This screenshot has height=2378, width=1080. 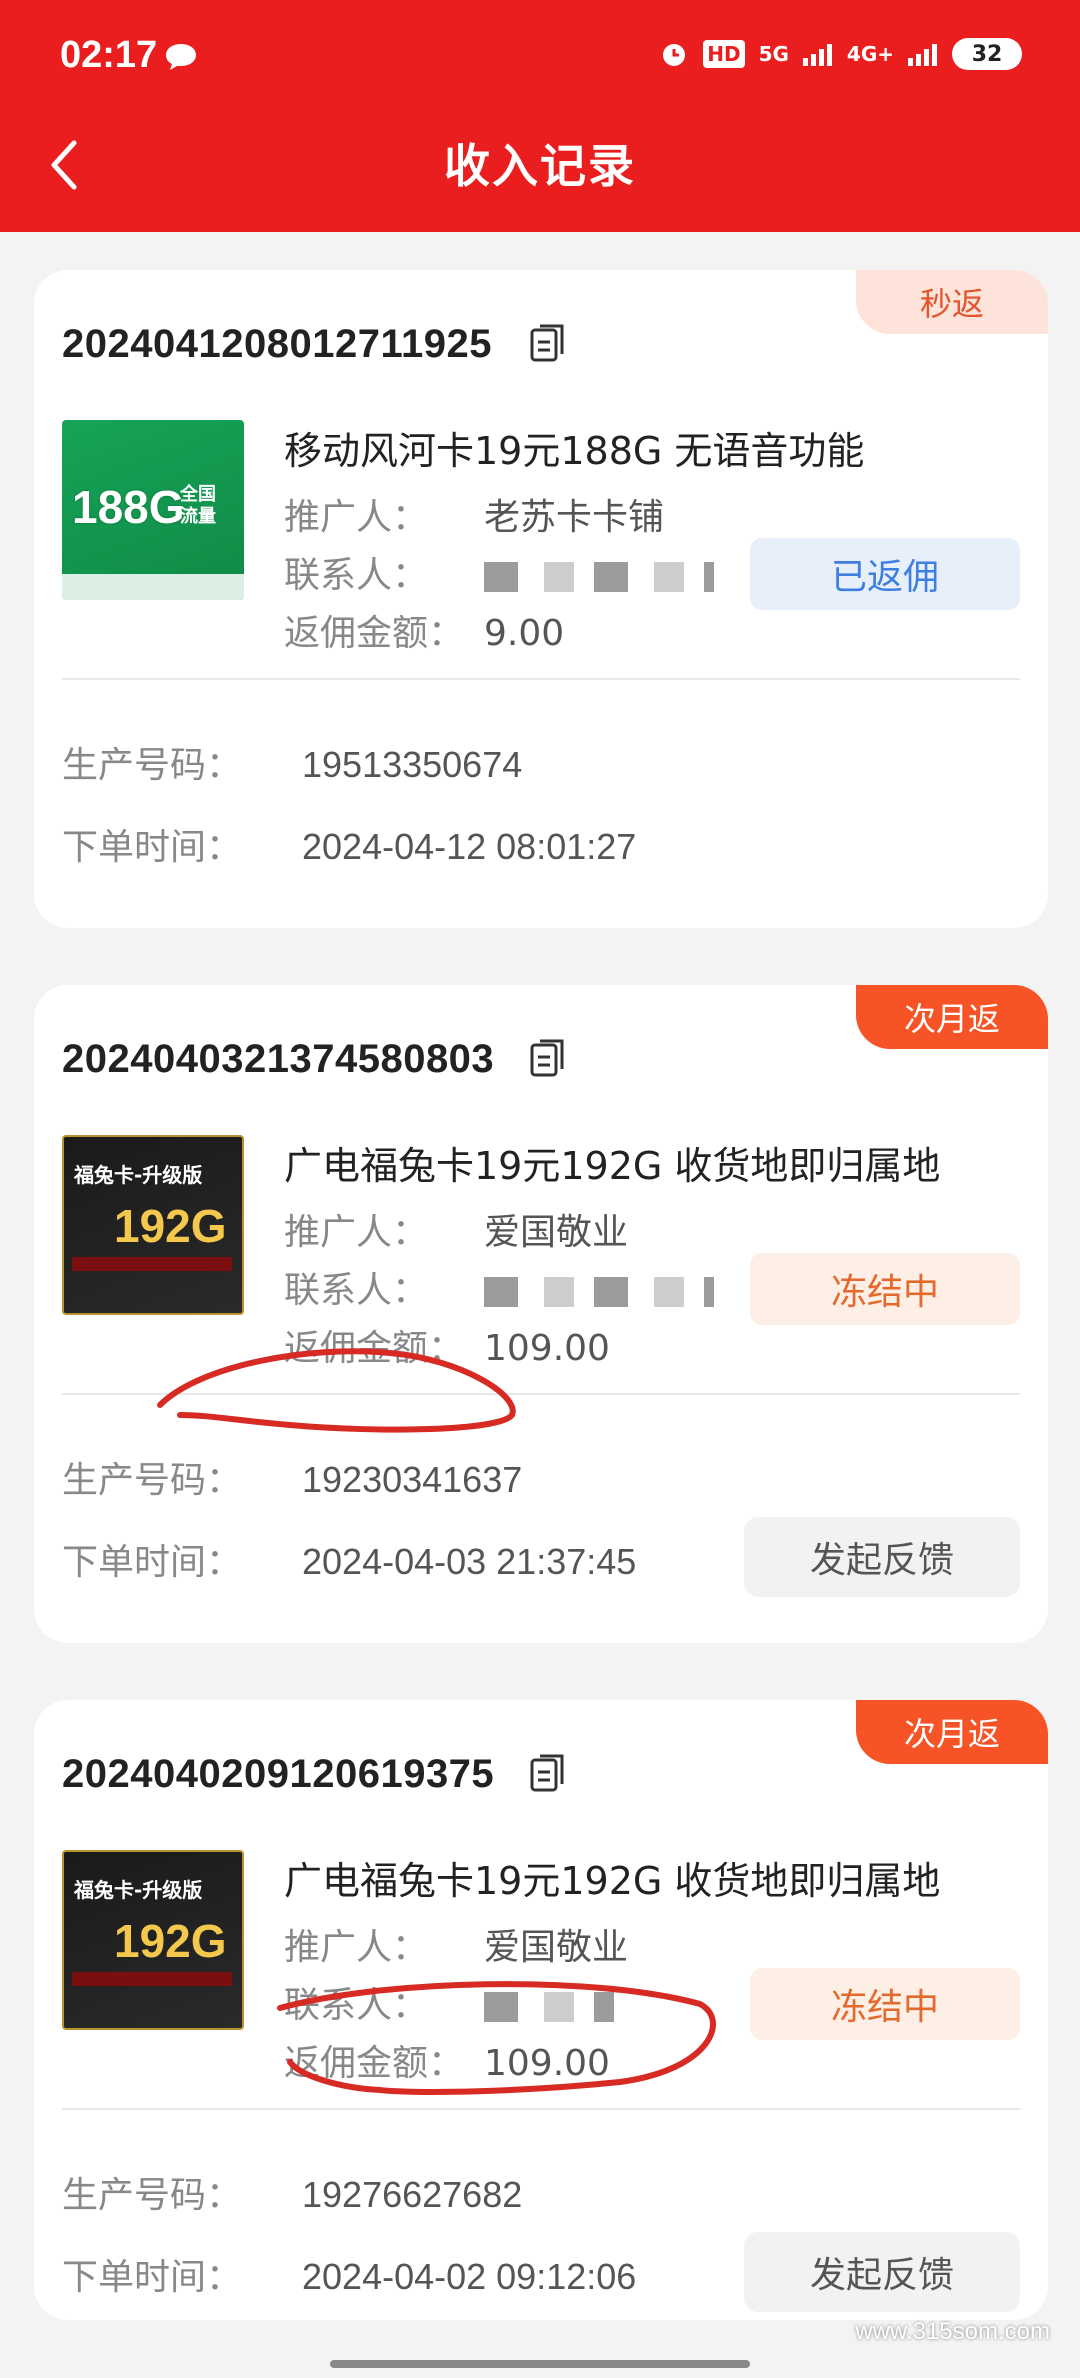 I want to click on page-title: 收入记录, so click(x=540, y=166).